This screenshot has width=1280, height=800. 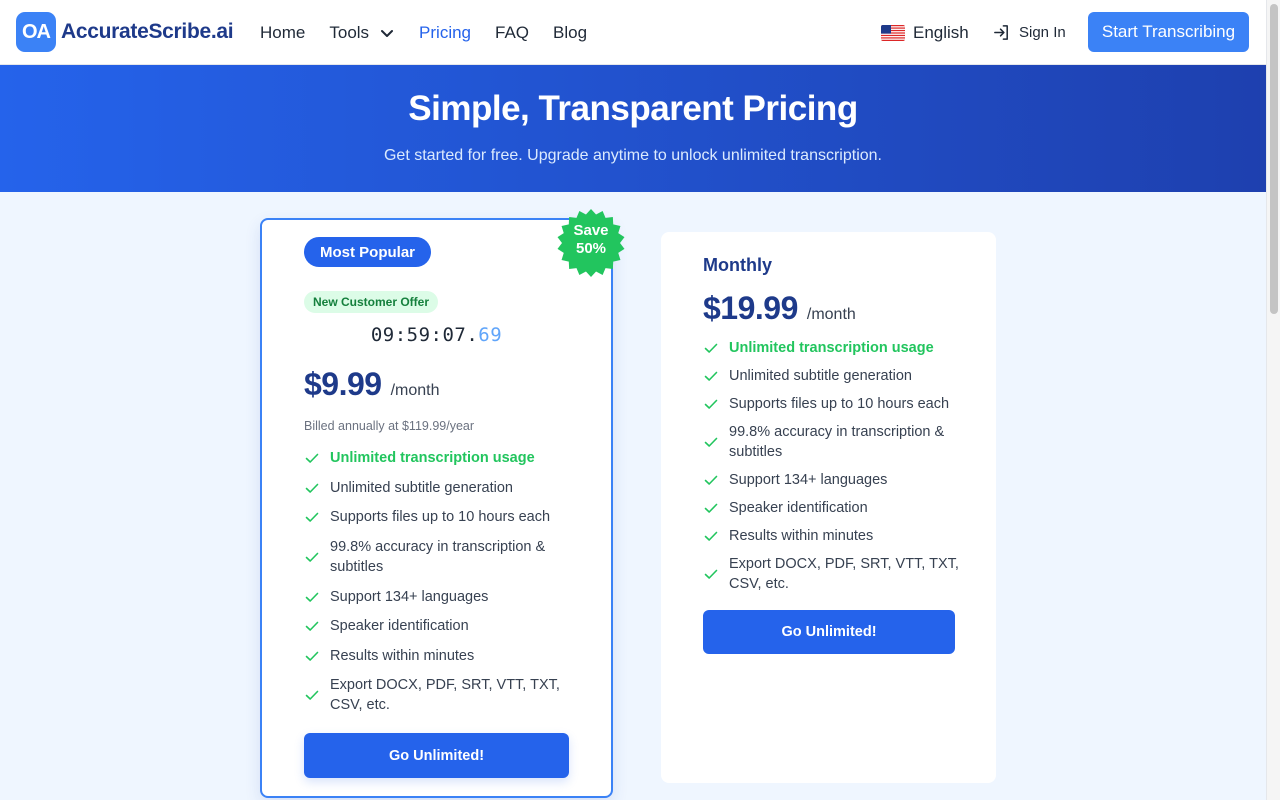 I want to click on monthly-plan-title: Monthly, so click(x=737, y=265).